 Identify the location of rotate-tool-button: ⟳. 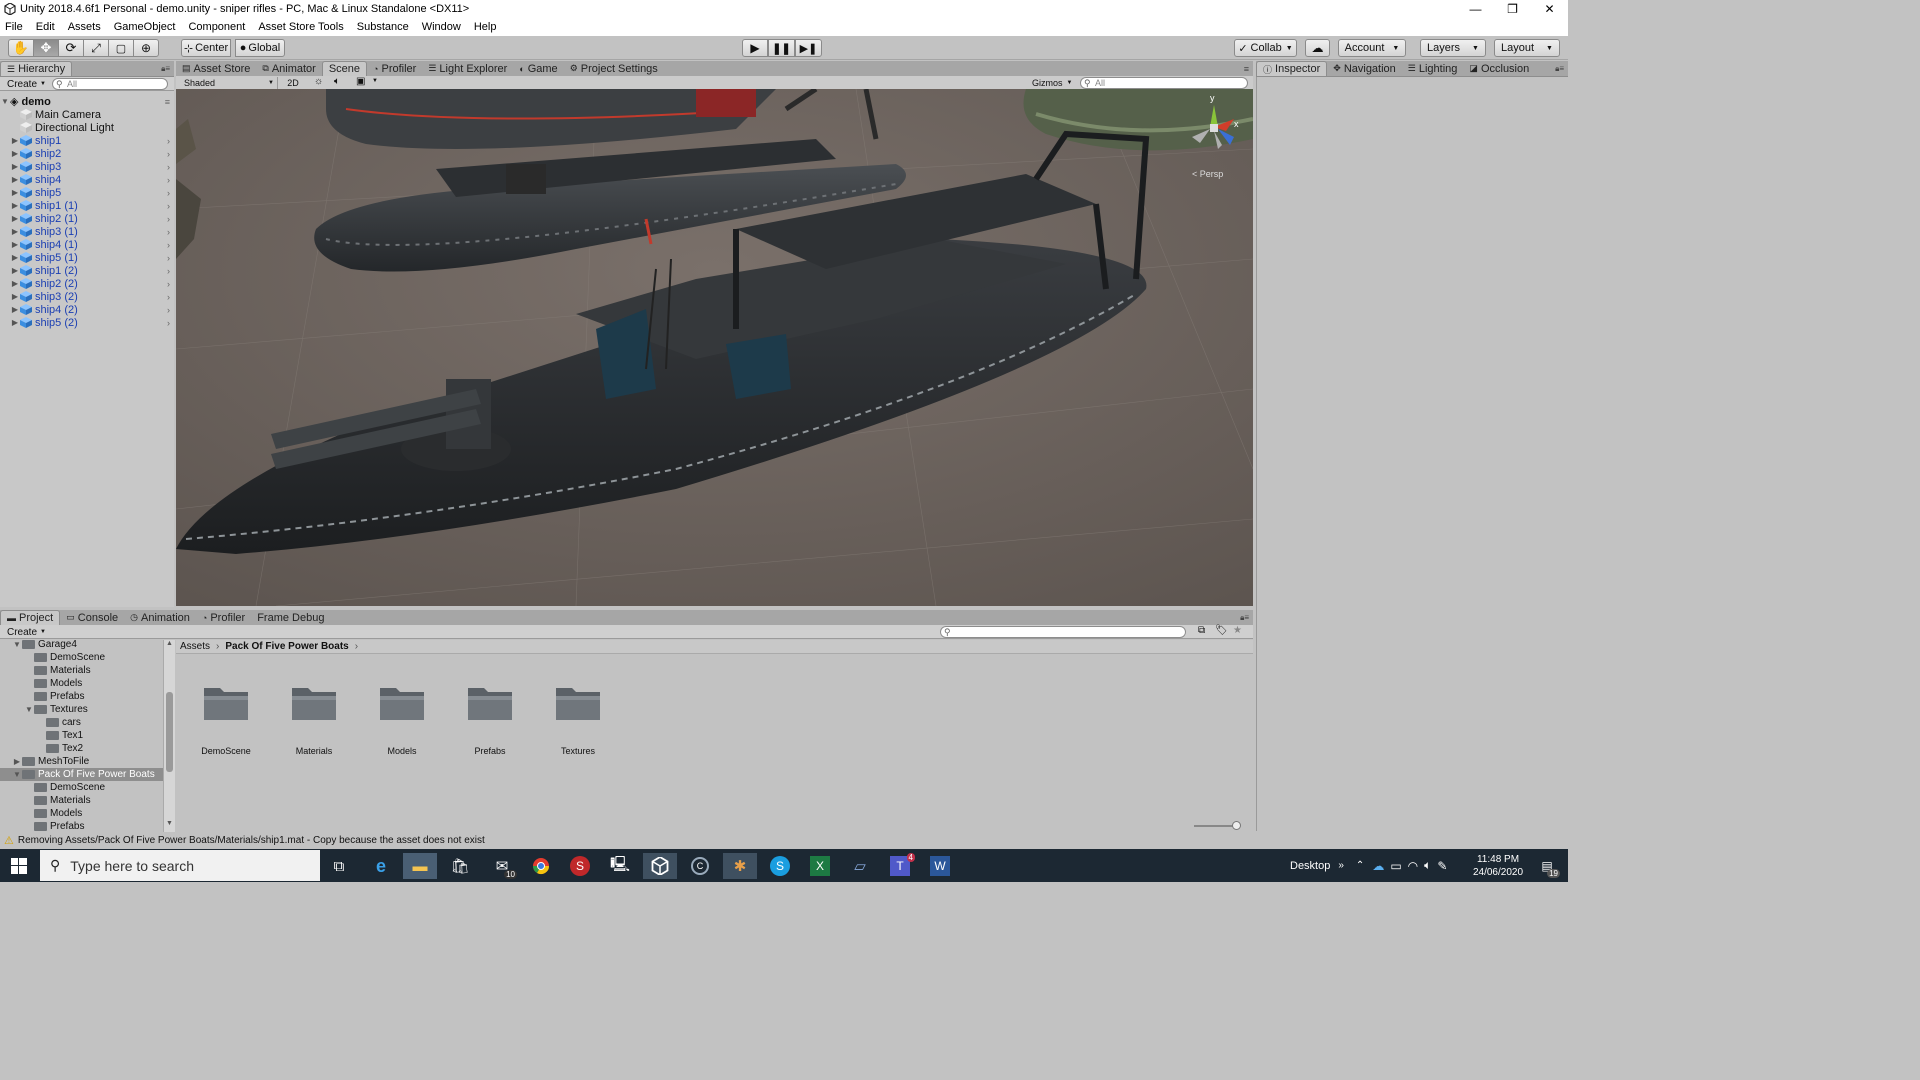
(71, 48).